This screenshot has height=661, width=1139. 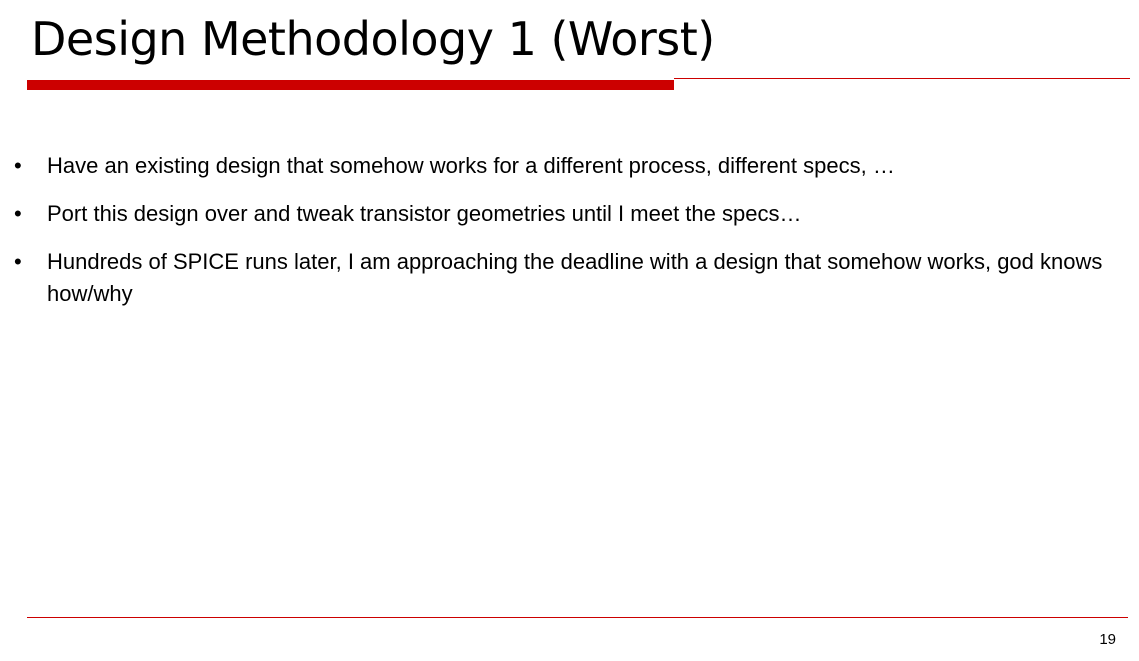 I want to click on title-underline-thin, so click(x=902, y=78).